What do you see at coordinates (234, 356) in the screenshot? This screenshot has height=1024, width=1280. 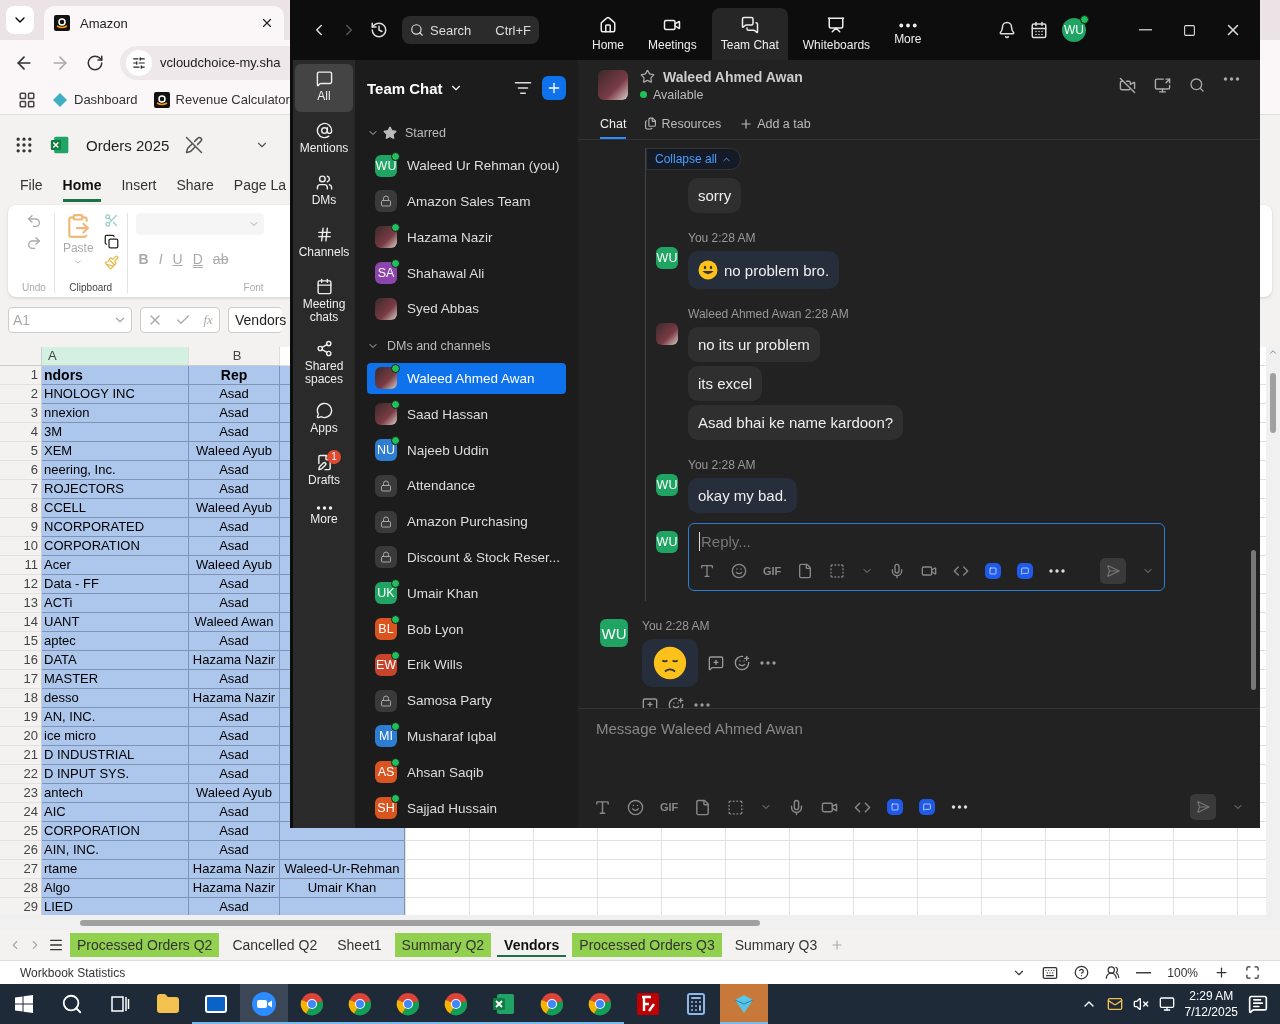 I see `column-header: B` at bounding box center [234, 356].